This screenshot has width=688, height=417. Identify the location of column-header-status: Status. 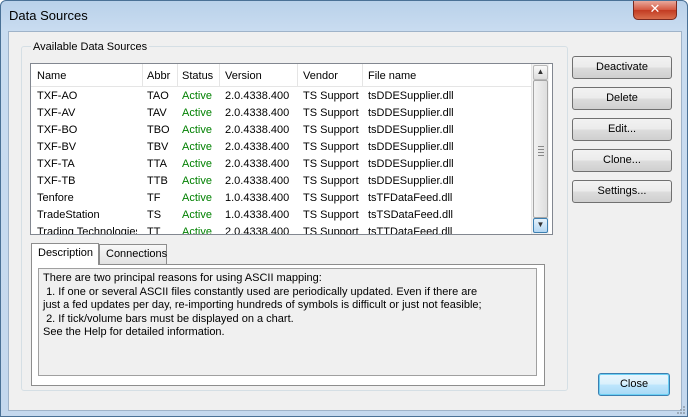
(197, 76).